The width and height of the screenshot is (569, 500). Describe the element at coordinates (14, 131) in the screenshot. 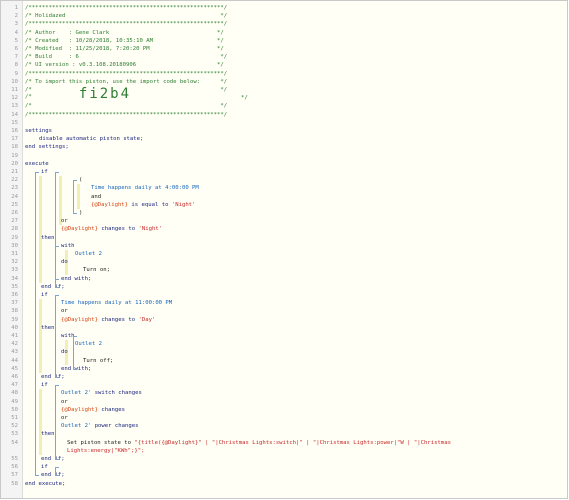

I see `line-number: 16` at that location.